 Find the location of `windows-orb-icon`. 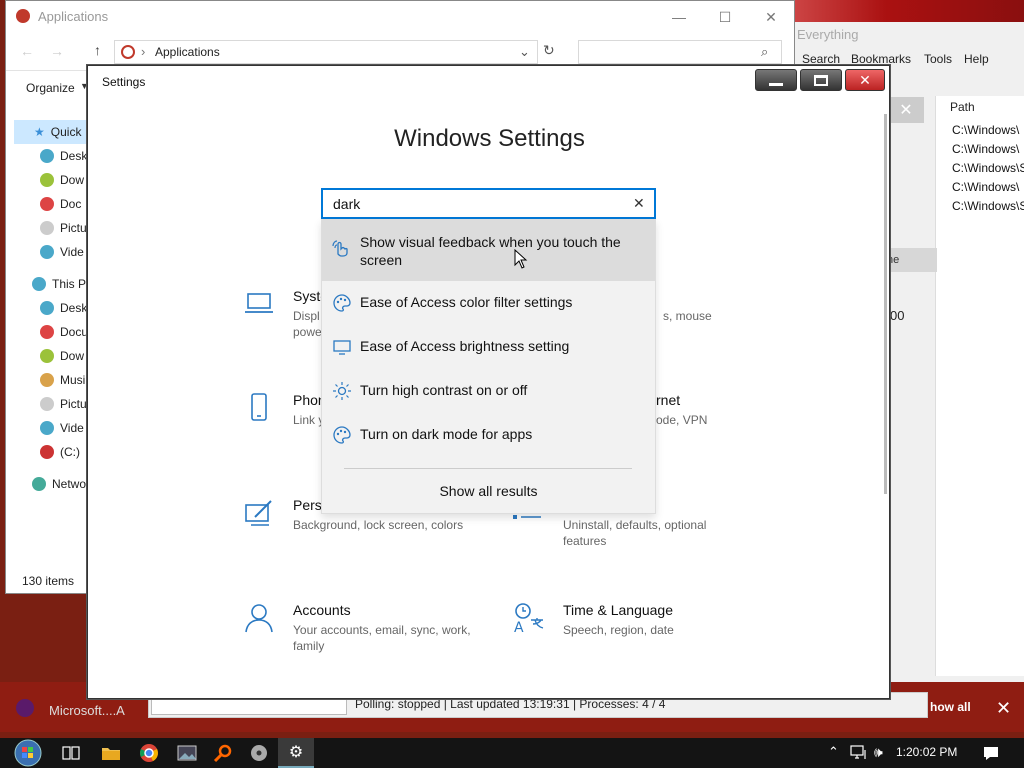

windows-orb-icon is located at coordinates (28, 753).